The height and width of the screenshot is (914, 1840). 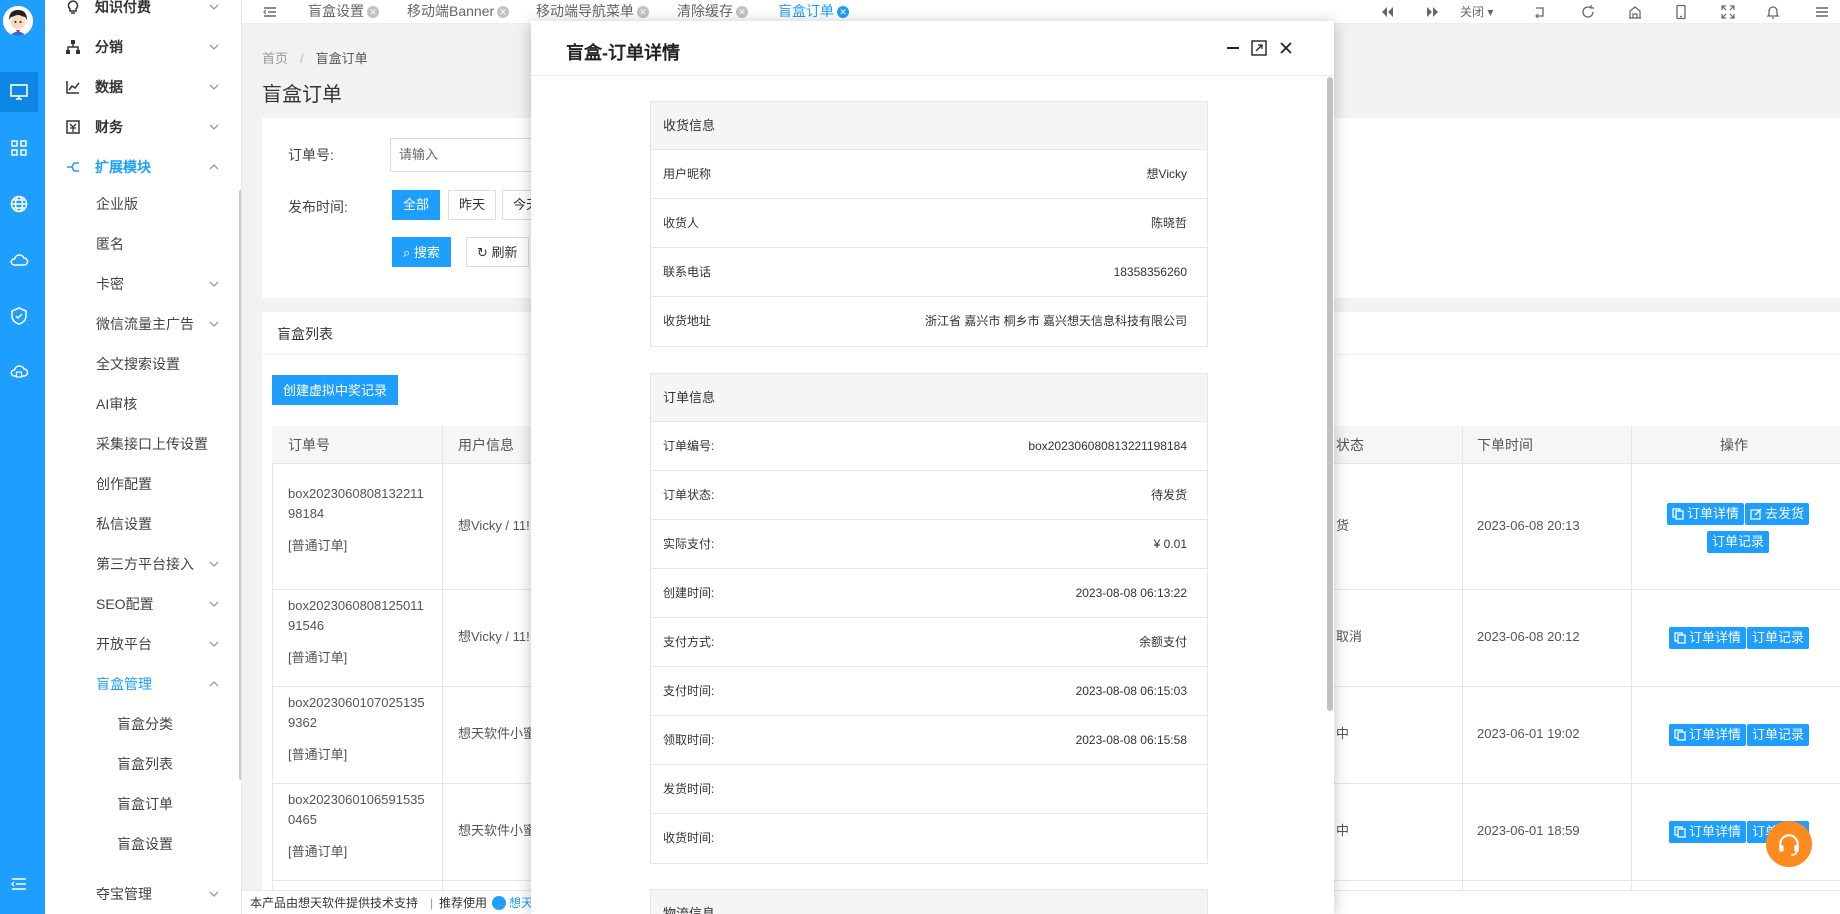 I want to click on sidebar-item-label: 第三方平台接入, so click(x=145, y=564).